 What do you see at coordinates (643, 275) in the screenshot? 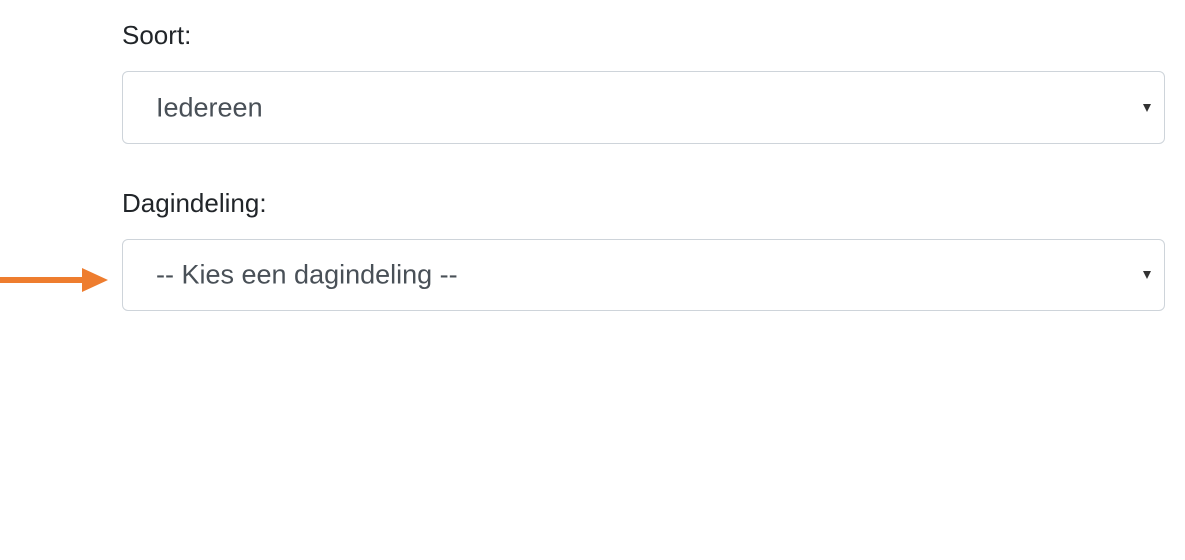
I see `dagindeling-select: -- Kies een dagindeling --` at bounding box center [643, 275].